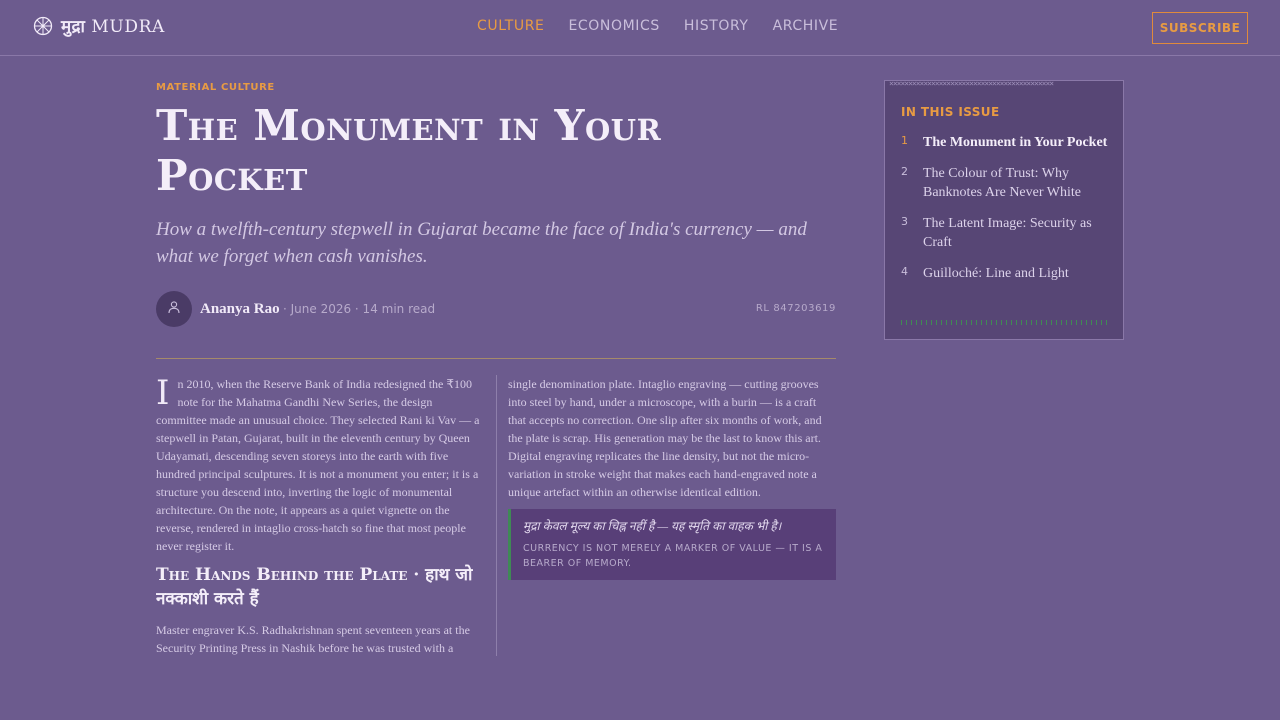 This screenshot has height=720, width=1280. I want to click on article-kicker: MATERIAL CULTURE, so click(215, 87).